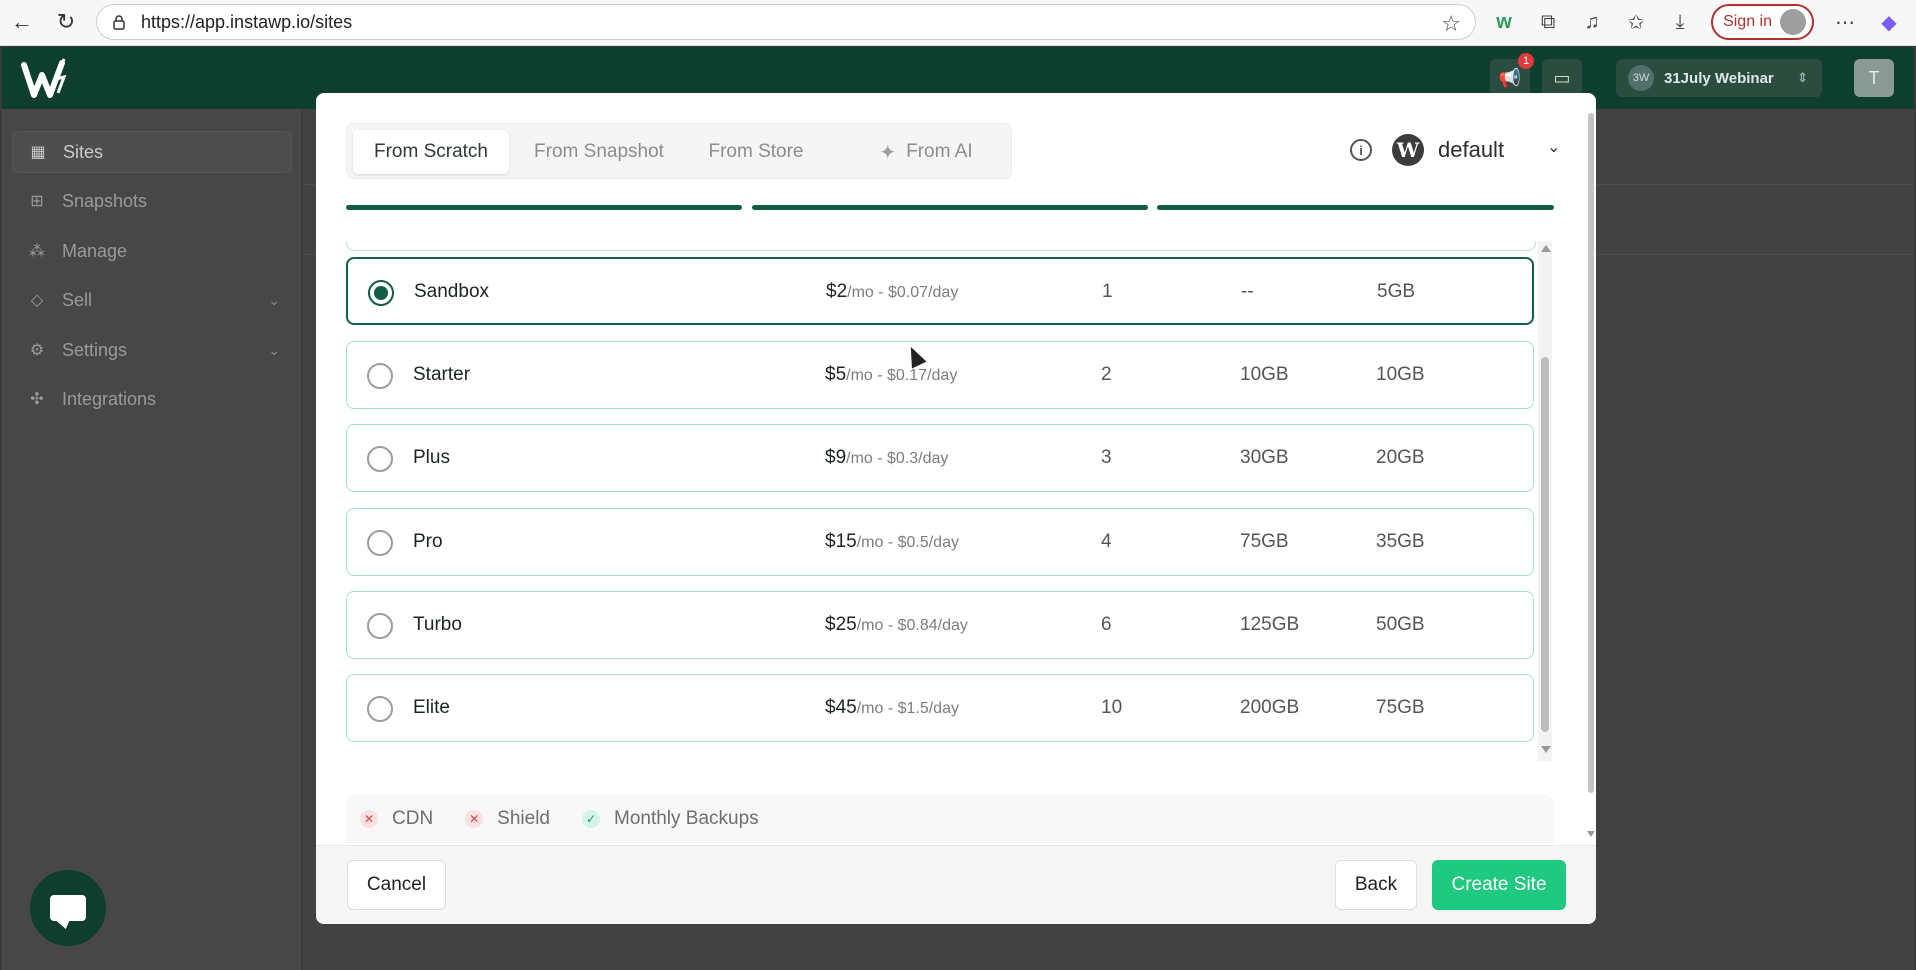 The height and width of the screenshot is (970, 1916). What do you see at coordinates (1592, 22) in the screenshot?
I see `media-icon: ♫` at bounding box center [1592, 22].